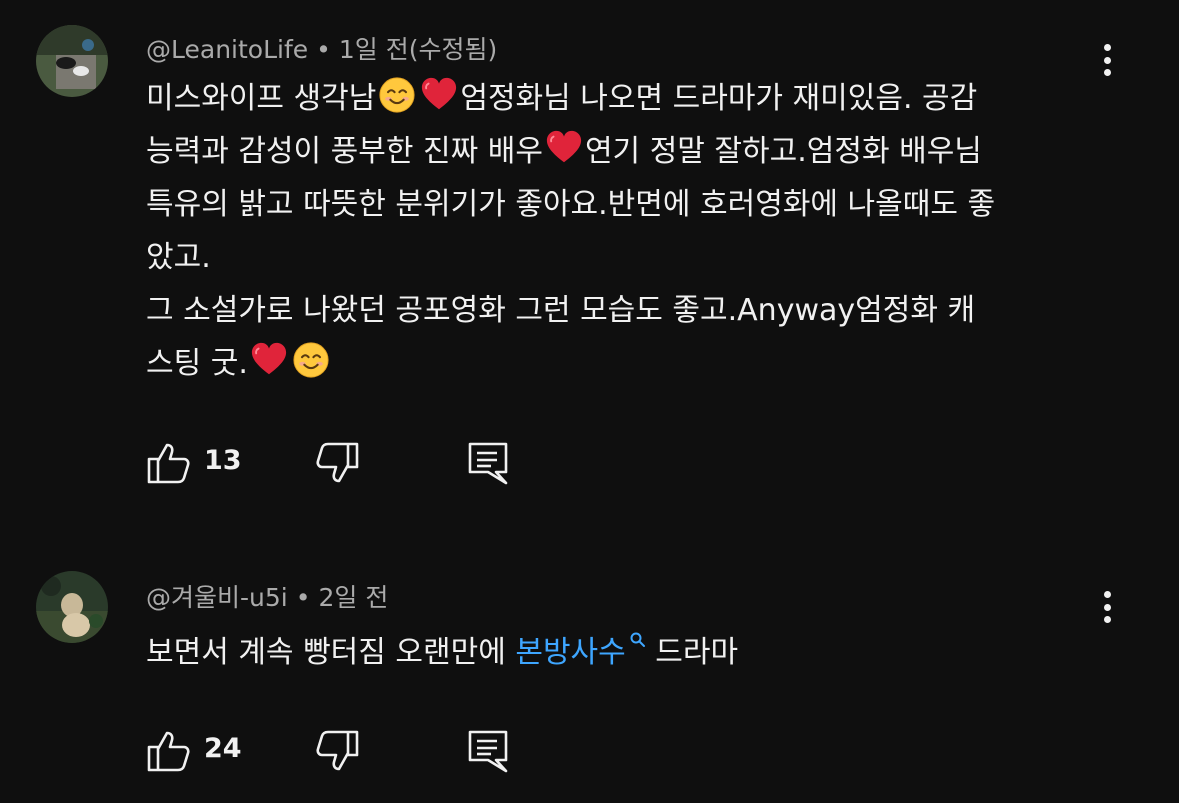  What do you see at coordinates (561, 310) in the screenshot?
I see `comment-text-line: 그 소설가로 나왔던 공포영화 그런 모습도 좋고.Anyway엄정화 캐` at bounding box center [561, 310].